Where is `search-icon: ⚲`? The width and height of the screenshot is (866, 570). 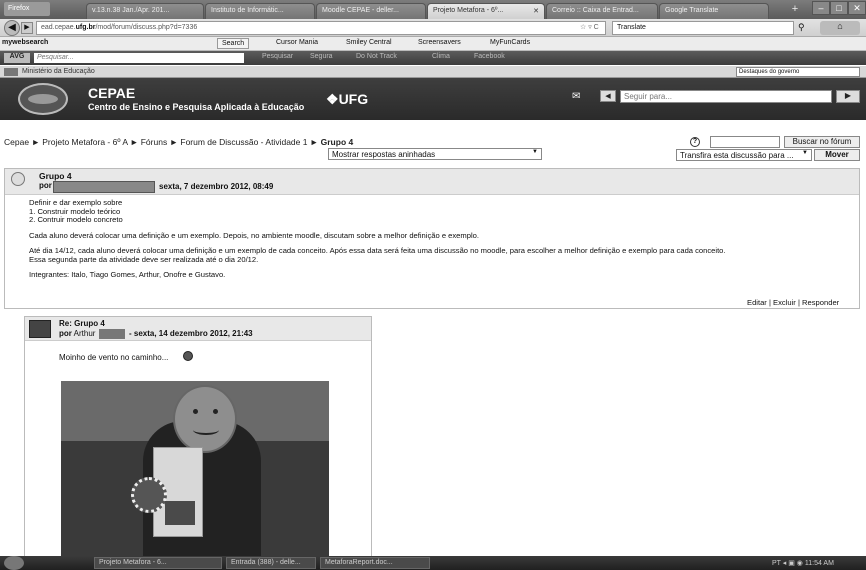
search-icon: ⚲ is located at coordinates (801, 27).